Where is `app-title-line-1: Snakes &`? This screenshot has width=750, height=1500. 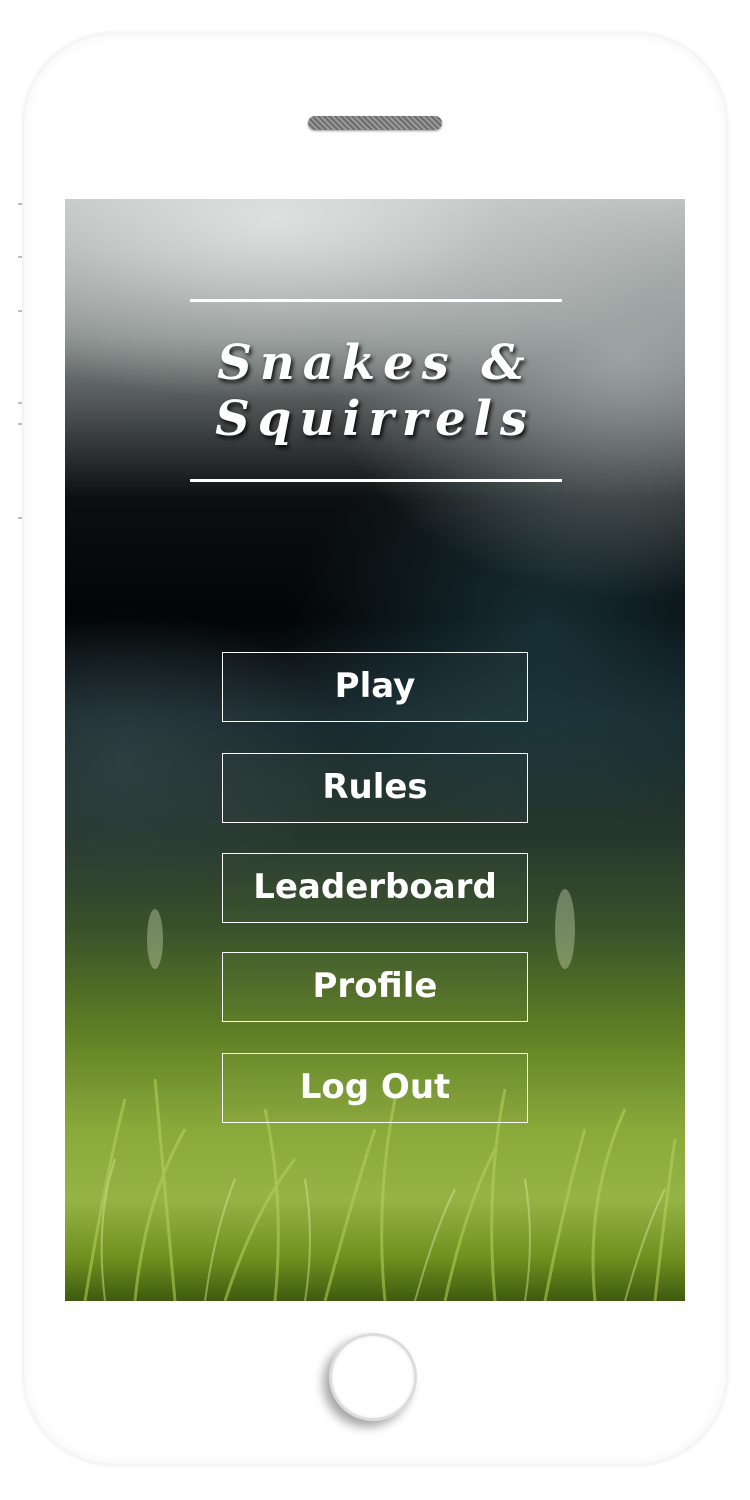
app-title-line-1: Snakes & is located at coordinates (375, 363).